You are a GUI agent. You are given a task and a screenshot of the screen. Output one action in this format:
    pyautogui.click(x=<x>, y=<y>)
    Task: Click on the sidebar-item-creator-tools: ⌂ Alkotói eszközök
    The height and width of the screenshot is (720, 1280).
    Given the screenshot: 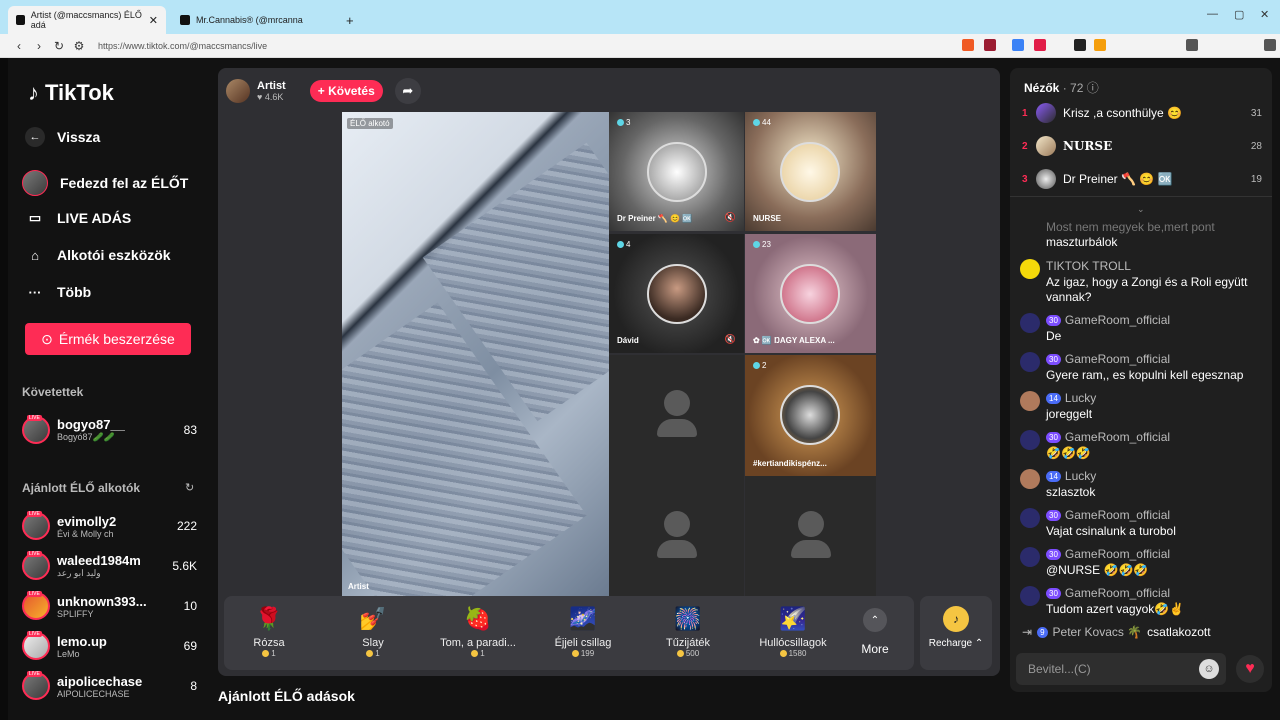 What is the action you would take?
    pyautogui.click(x=98, y=255)
    